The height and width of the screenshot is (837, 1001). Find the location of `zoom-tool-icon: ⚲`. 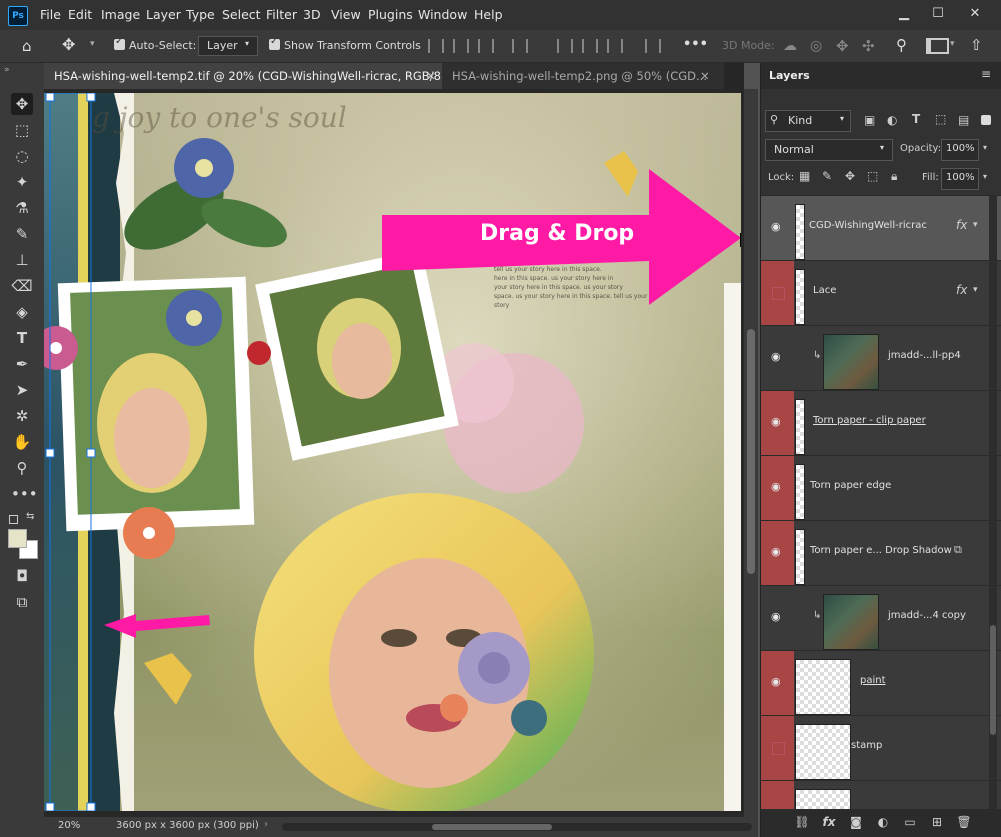

zoom-tool-icon: ⚲ is located at coordinates (22, 468).